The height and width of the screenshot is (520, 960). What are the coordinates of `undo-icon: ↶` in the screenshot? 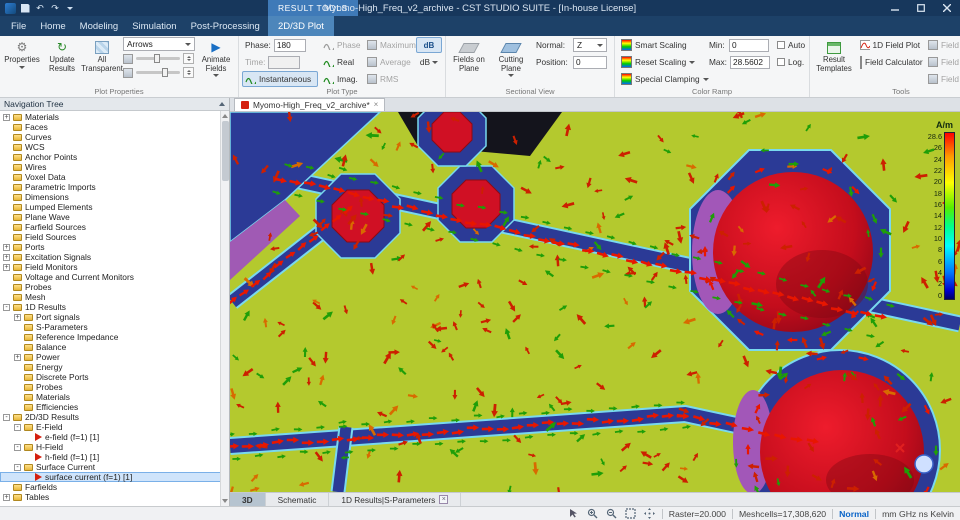 It's located at (40, 8).